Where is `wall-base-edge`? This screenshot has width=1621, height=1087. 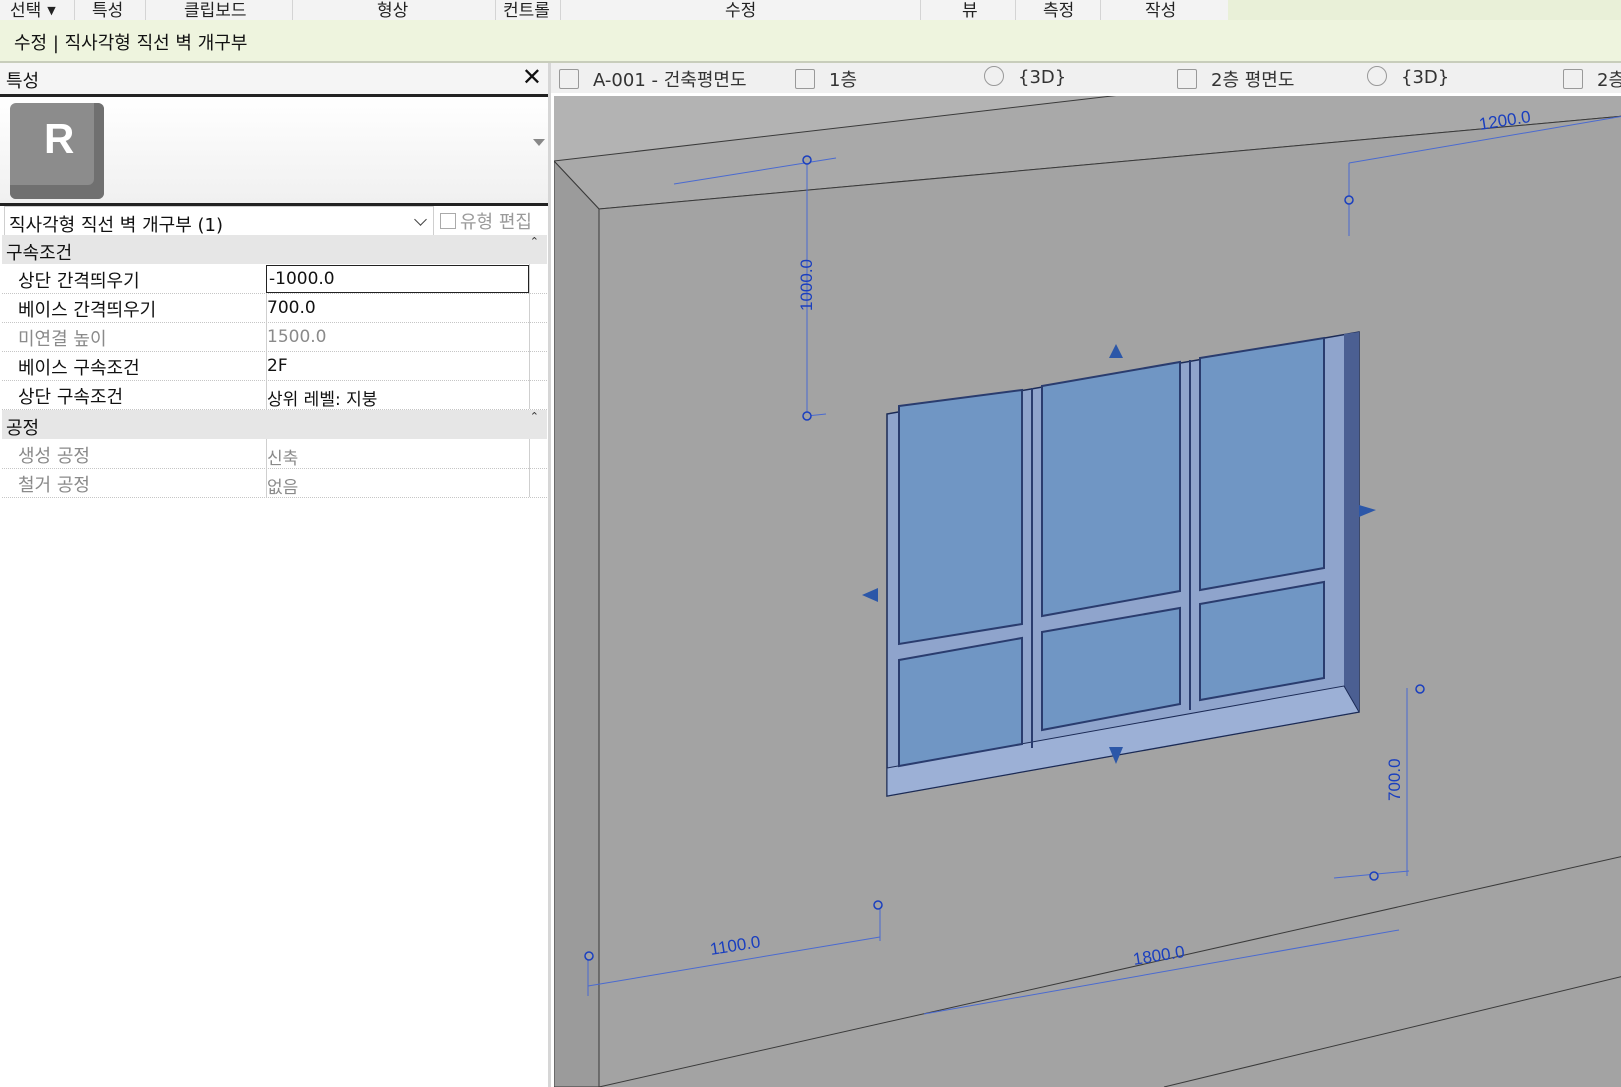 wall-base-edge is located at coordinates (1392, 1031).